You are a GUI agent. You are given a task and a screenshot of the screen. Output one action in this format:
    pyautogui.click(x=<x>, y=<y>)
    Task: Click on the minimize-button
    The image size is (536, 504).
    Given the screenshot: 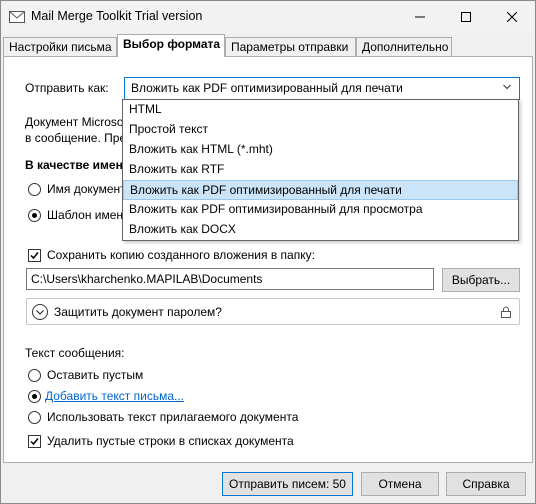 What is the action you would take?
    pyautogui.click(x=420, y=17)
    